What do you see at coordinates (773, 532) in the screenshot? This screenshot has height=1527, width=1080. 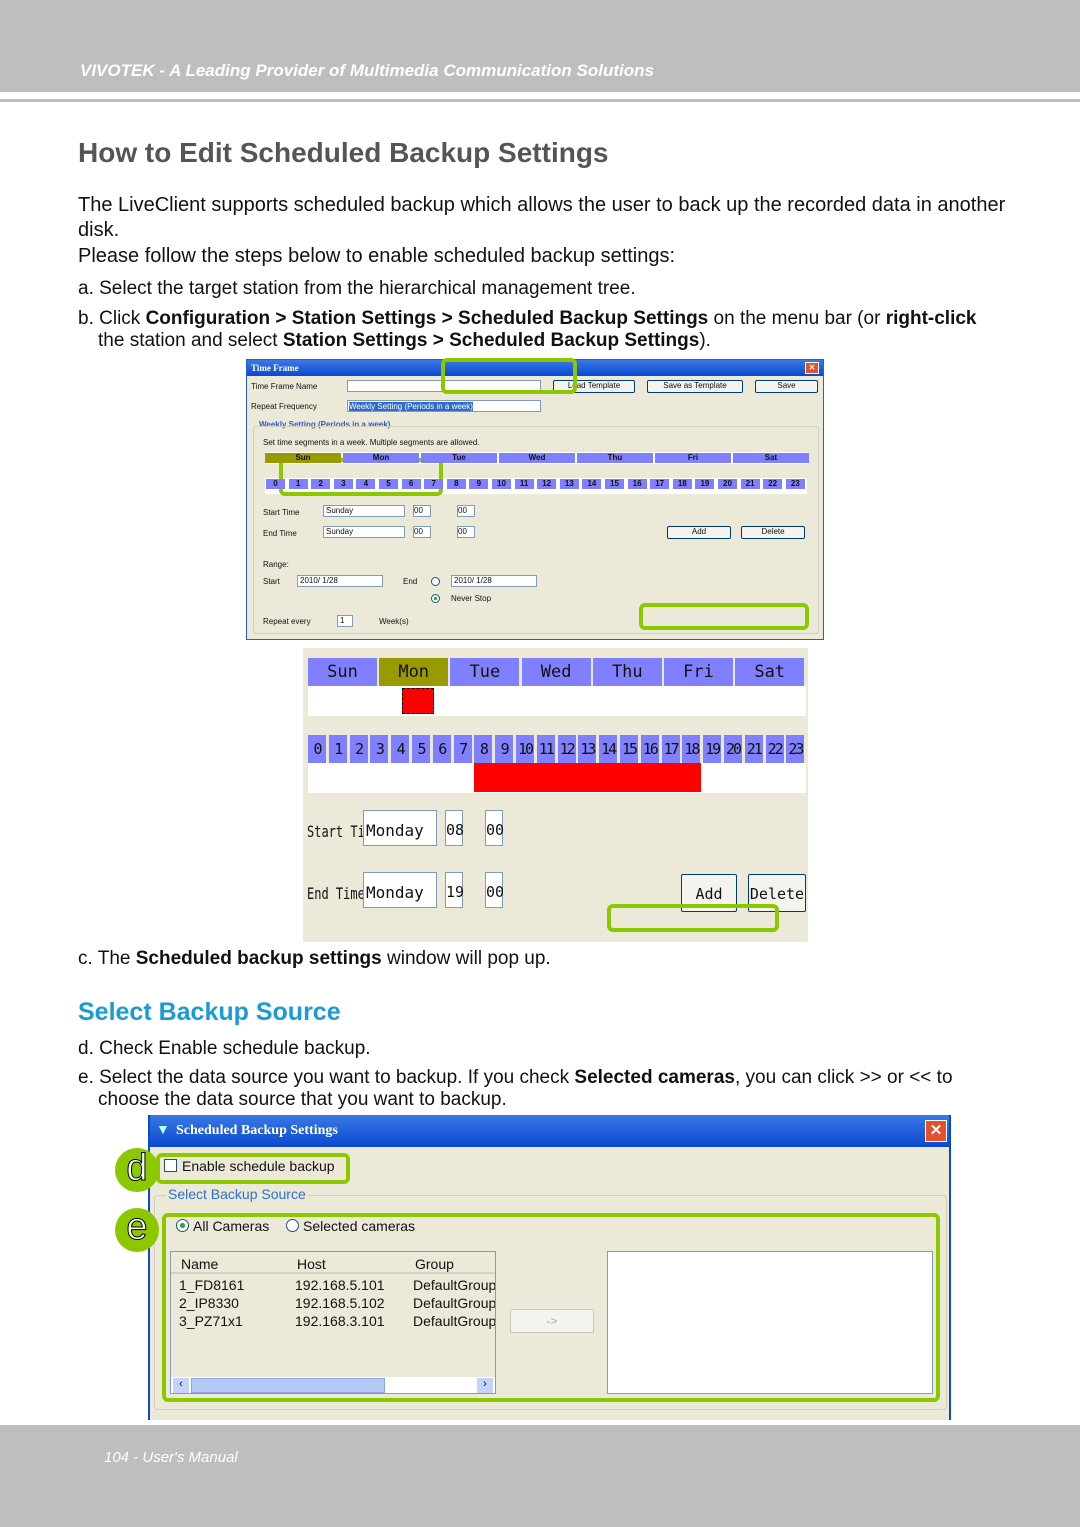 I see `delete-button: Delete` at bounding box center [773, 532].